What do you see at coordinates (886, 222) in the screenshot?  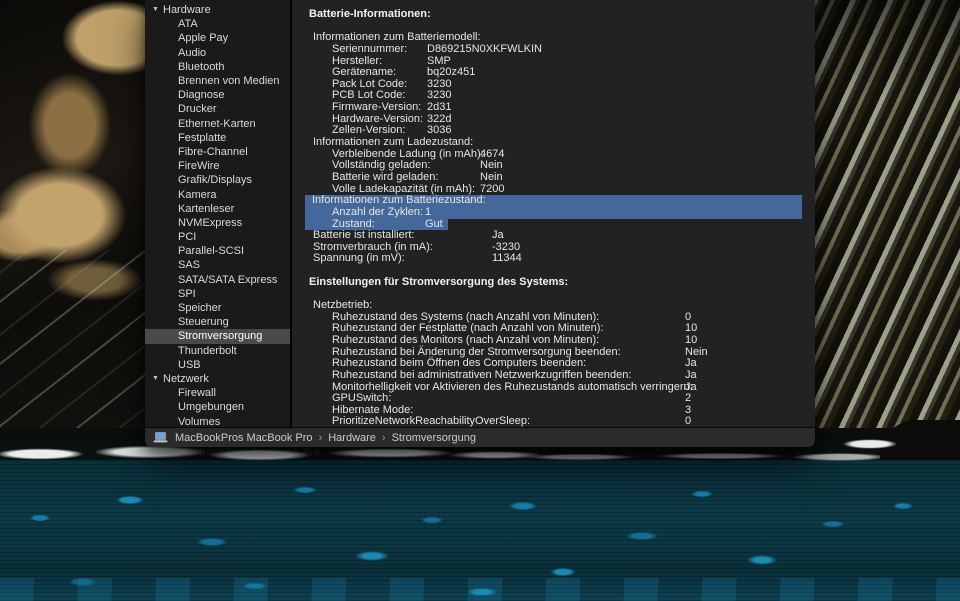 I see `wallpaper-right-rock-strata` at bounding box center [886, 222].